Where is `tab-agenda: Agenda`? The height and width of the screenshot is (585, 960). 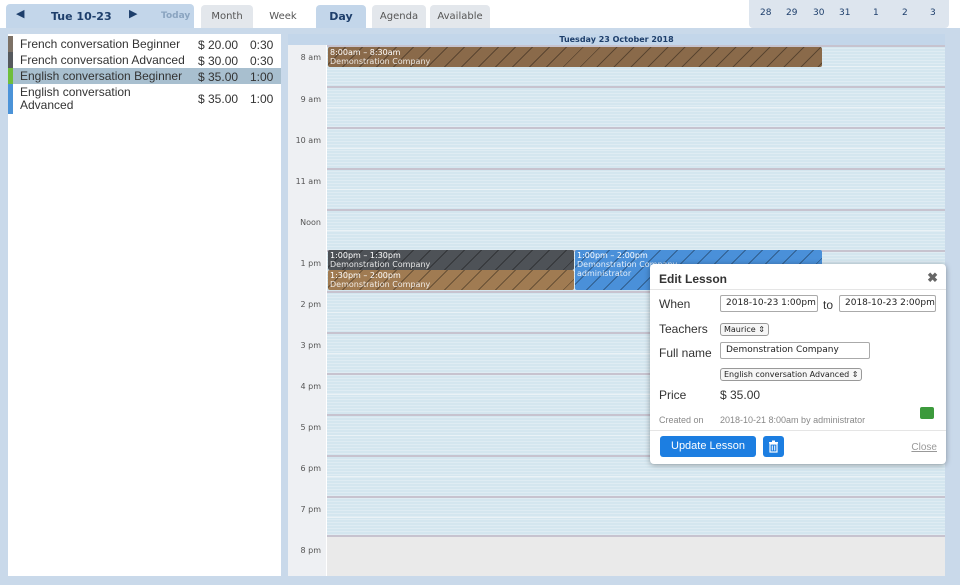 tab-agenda: Agenda is located at coordinates (399, 16).